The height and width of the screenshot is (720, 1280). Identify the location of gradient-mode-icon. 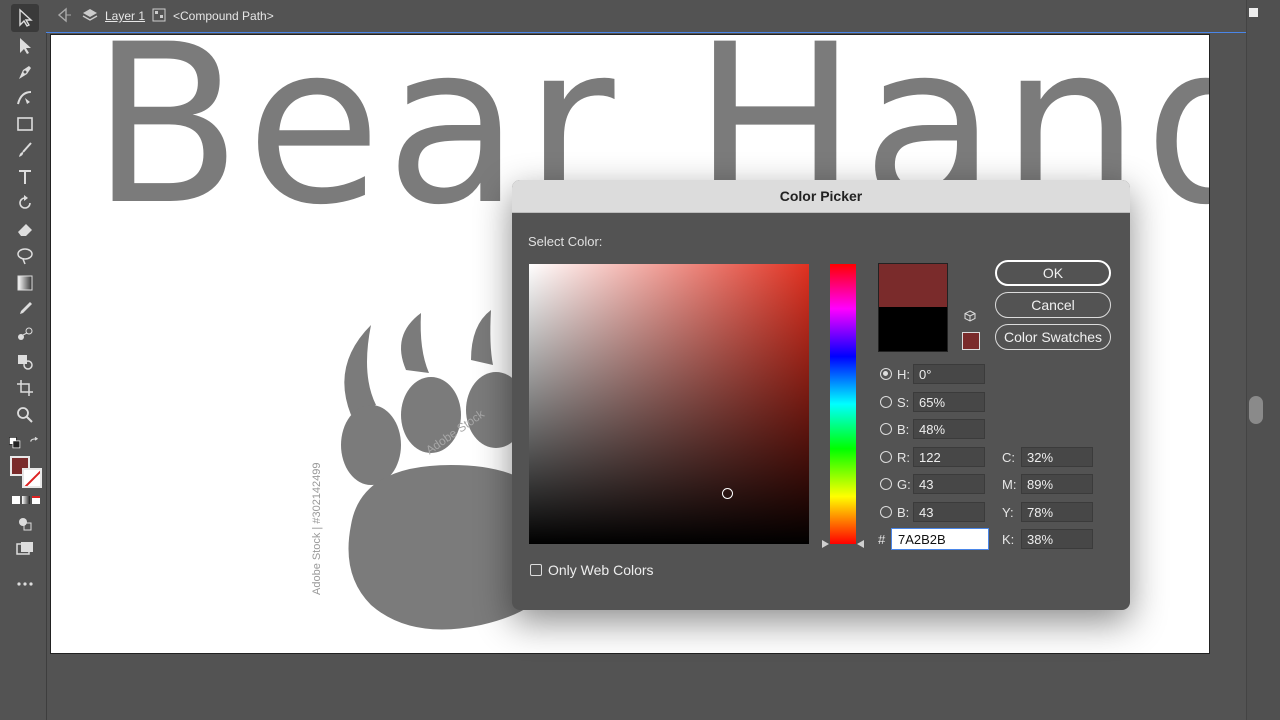
(26, 500).